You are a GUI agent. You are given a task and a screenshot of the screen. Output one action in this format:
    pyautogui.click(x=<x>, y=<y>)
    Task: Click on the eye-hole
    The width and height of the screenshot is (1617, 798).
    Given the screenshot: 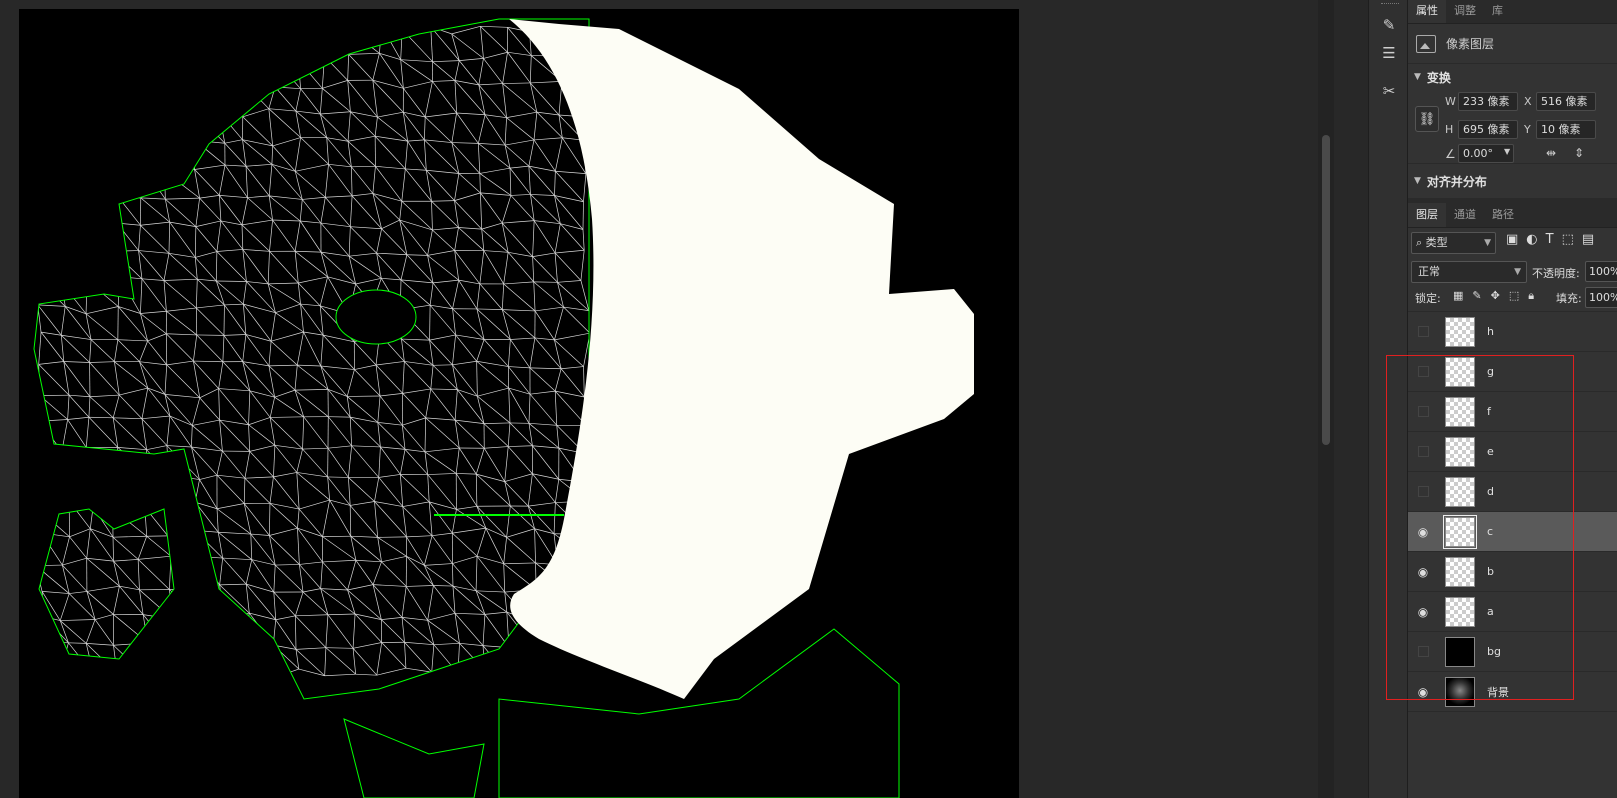 What is the action you would take?
    pyautogui.click(x=376, y=317)
    